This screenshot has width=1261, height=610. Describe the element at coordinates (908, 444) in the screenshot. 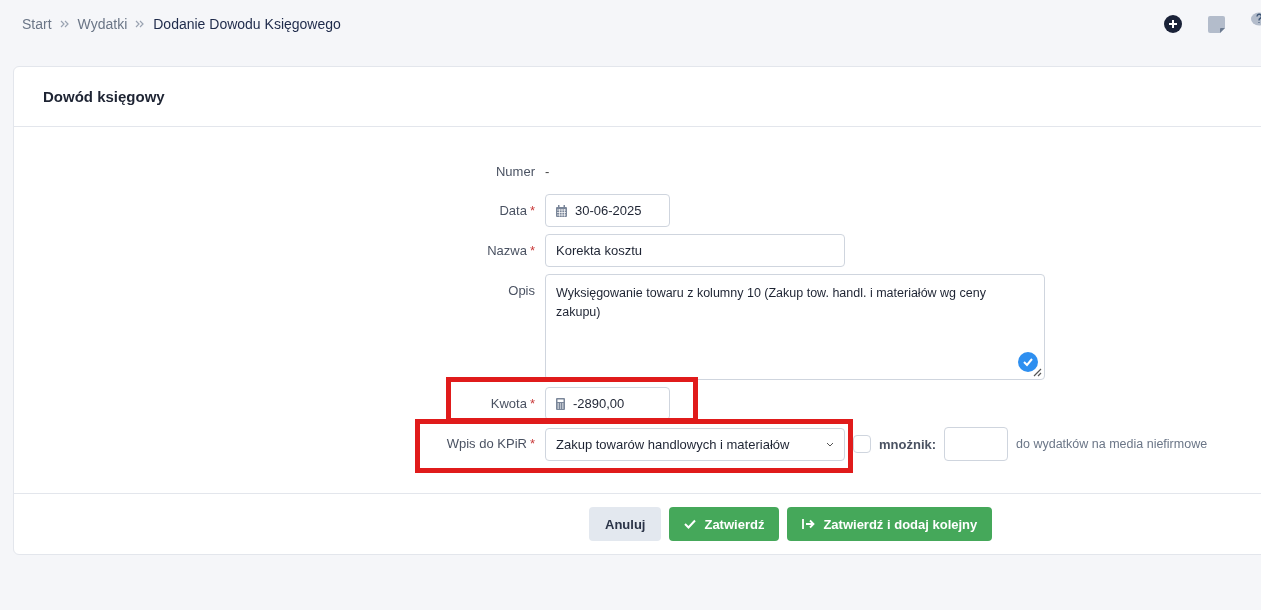

I see `multiplier-label: mnożnik:` at that location.